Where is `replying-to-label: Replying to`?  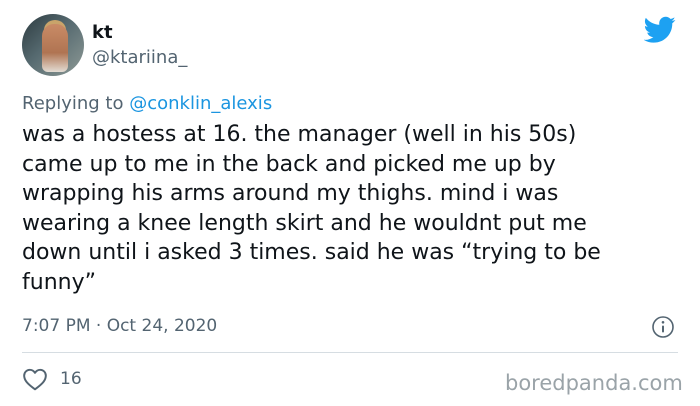 replying-to-label: Replying to is located at coordinates (73, 103).